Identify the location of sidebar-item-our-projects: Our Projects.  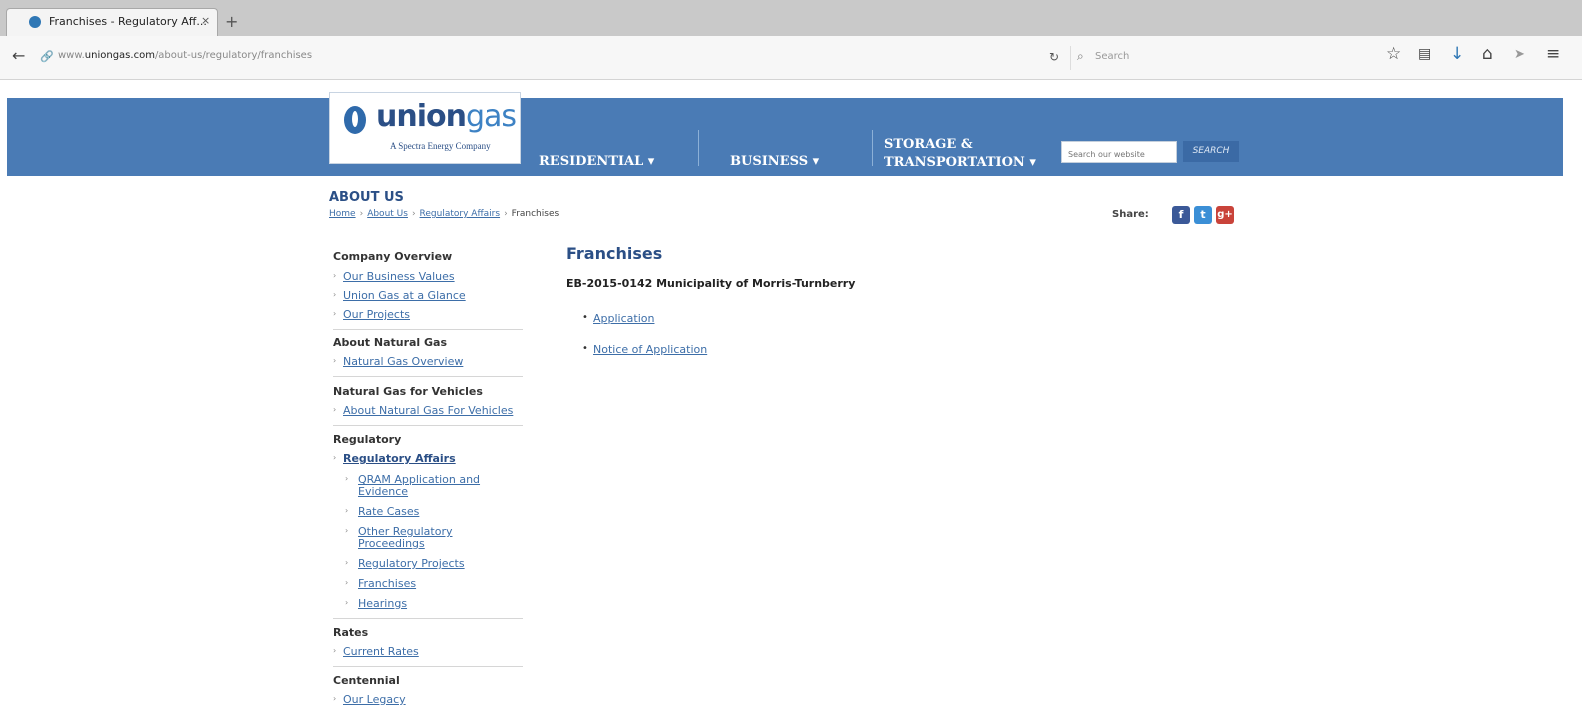
(376, 315).